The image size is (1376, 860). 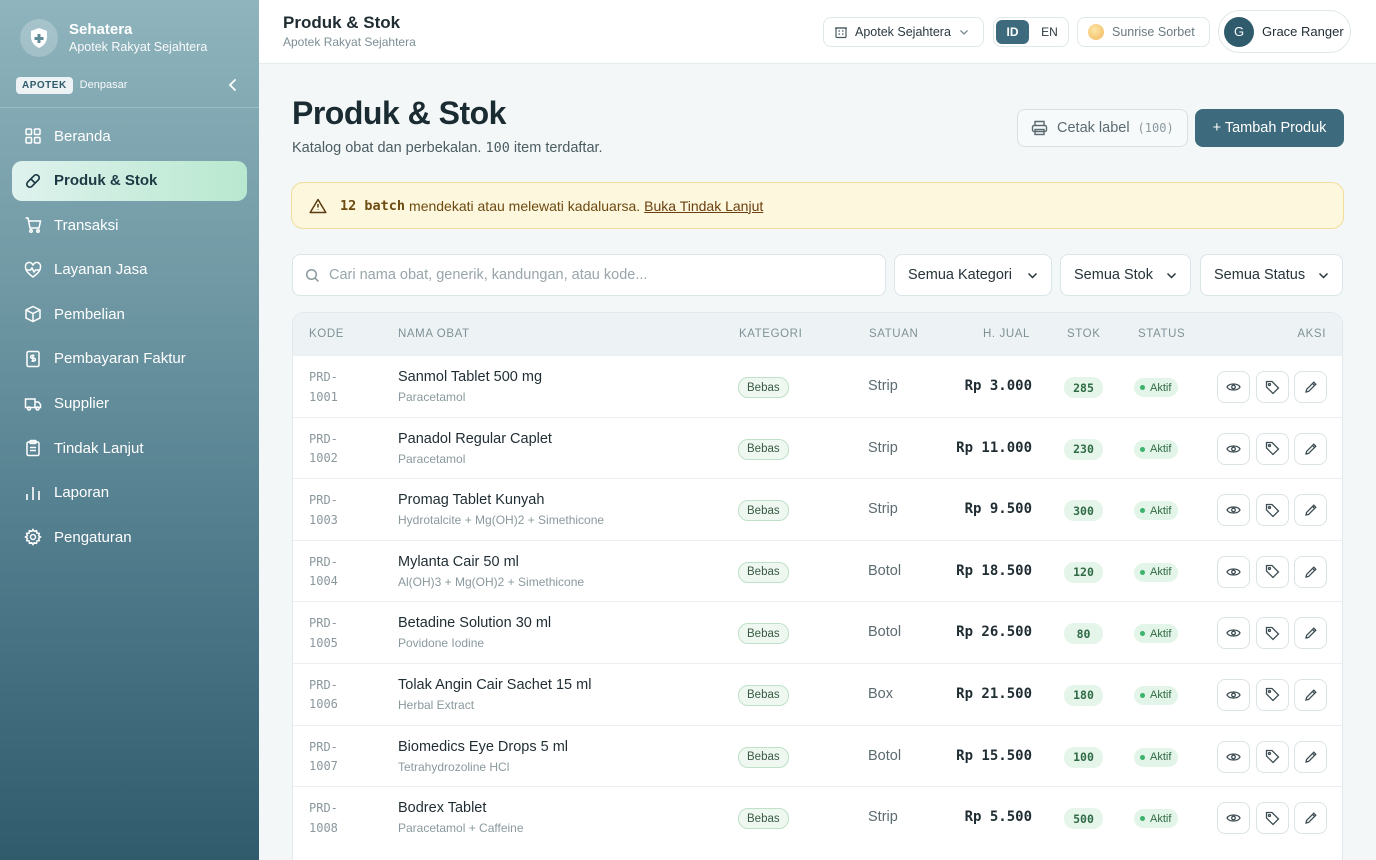 I want to click on page-title: Produk & Stok, so click(x=399, y=113).